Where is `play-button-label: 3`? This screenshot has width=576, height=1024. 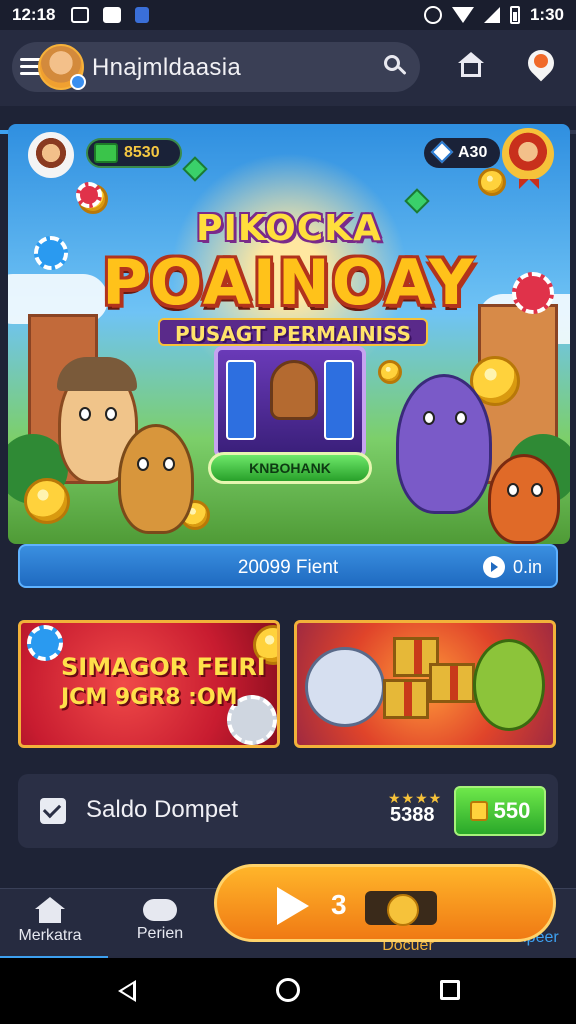 play-button-label: 3 is located at coordinates (339, 904).